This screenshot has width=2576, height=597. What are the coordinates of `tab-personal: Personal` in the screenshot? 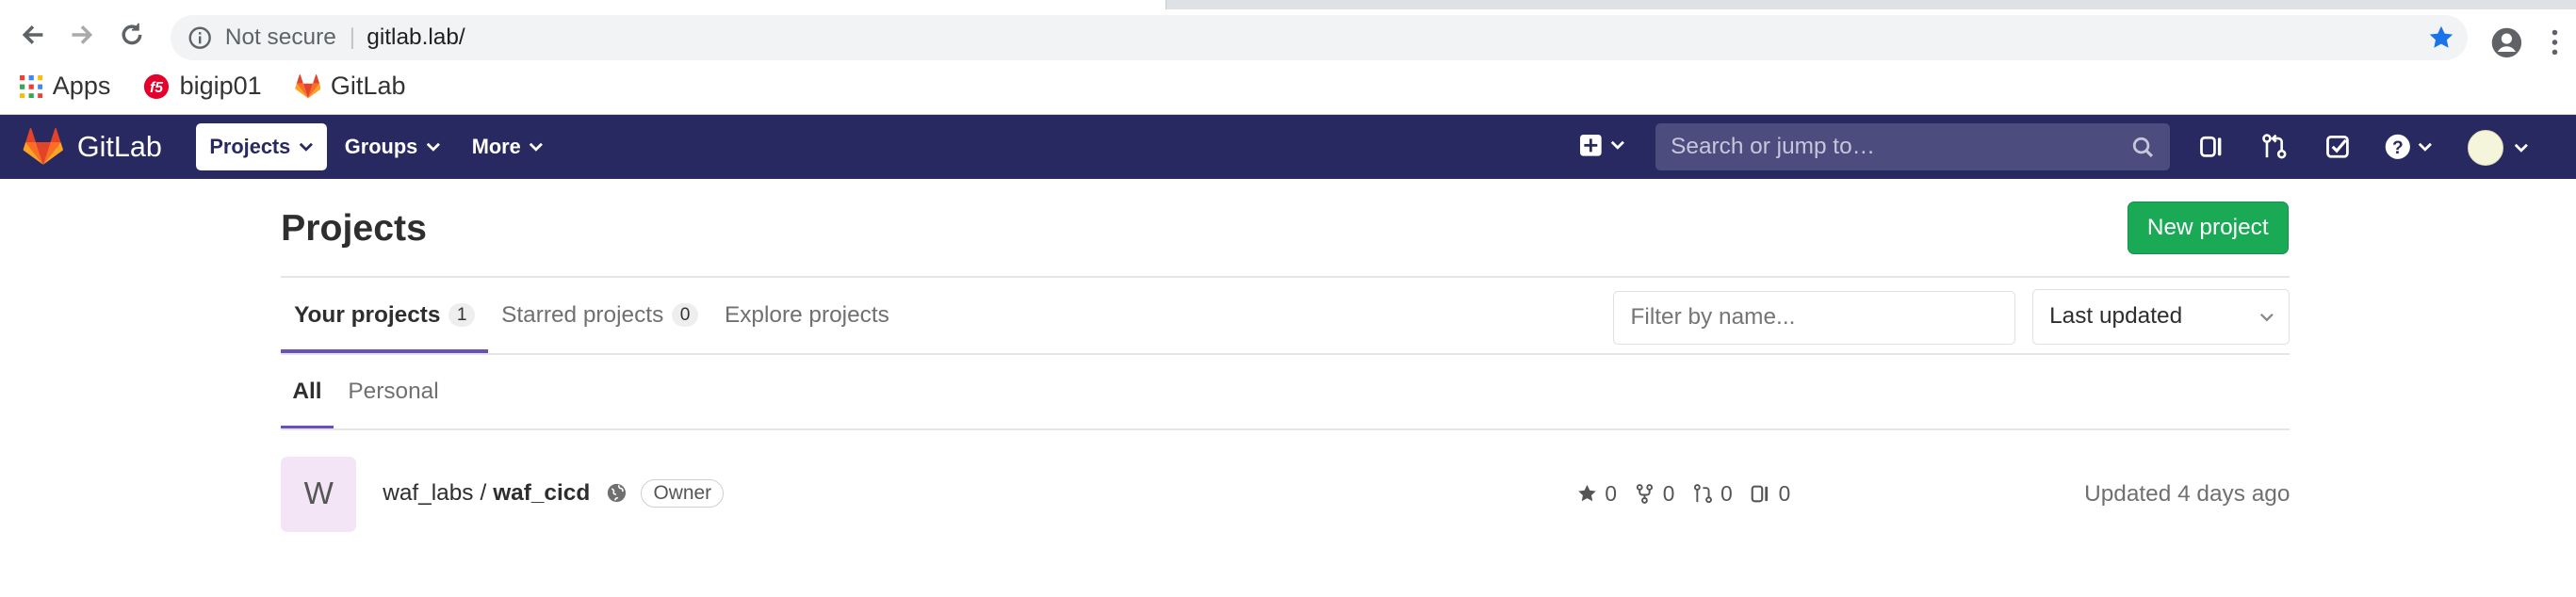 It's located at (393, 391).